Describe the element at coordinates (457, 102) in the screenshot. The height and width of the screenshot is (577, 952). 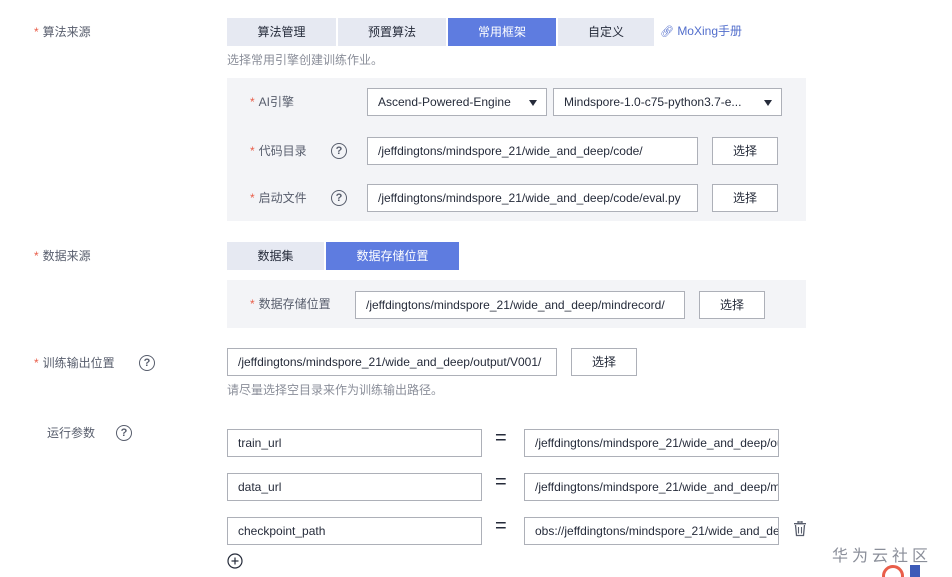
I see `ai-engine-select: Ascend-Powered-Engine` at that location.